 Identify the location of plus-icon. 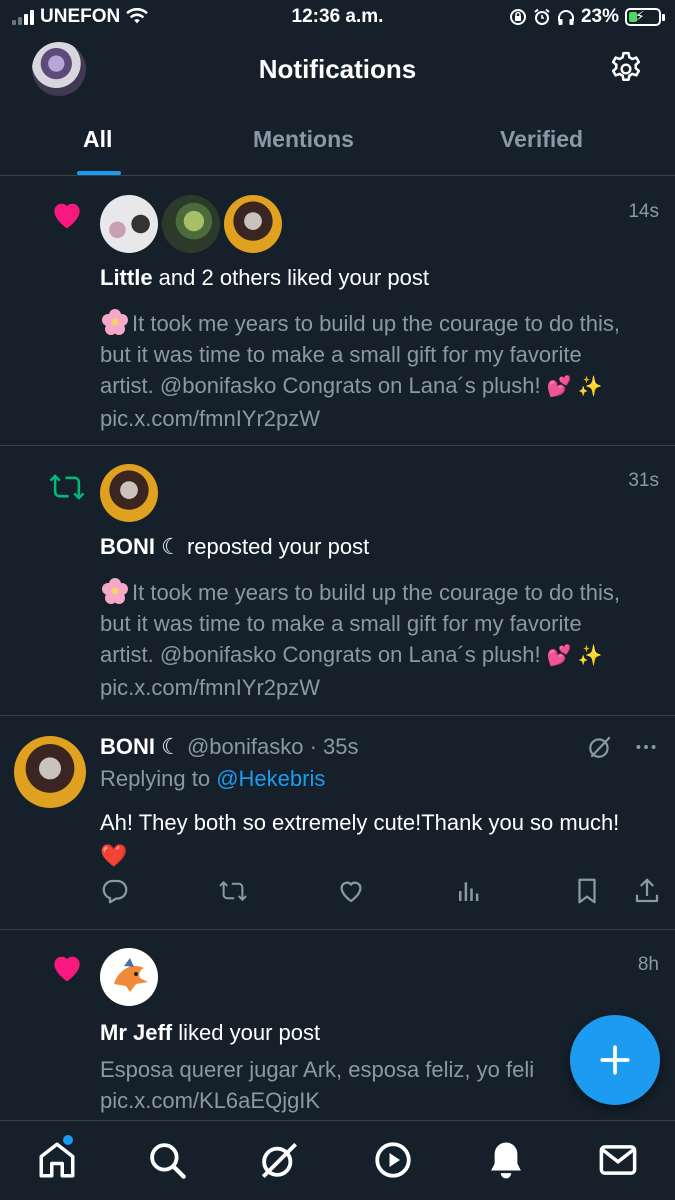
(615, 1060).